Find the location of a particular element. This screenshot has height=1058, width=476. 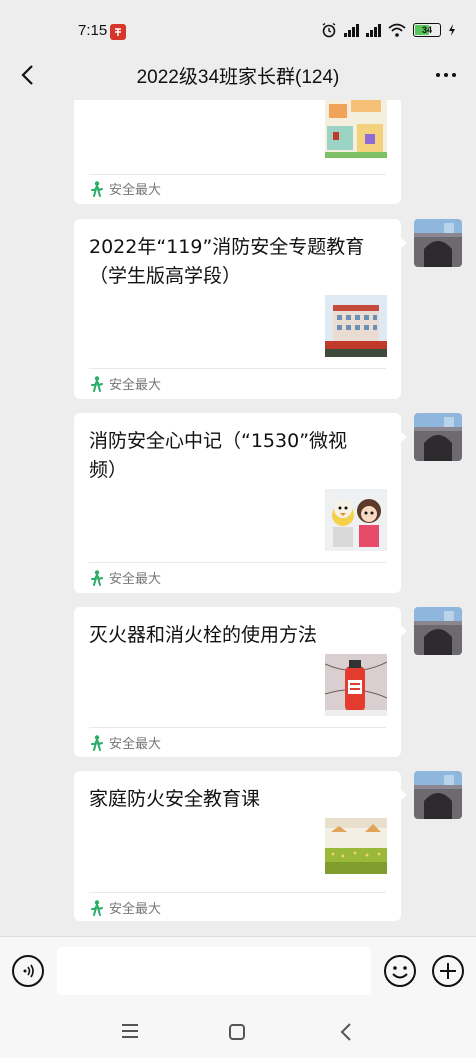

plus-icon is located at coordinates (448, 971).